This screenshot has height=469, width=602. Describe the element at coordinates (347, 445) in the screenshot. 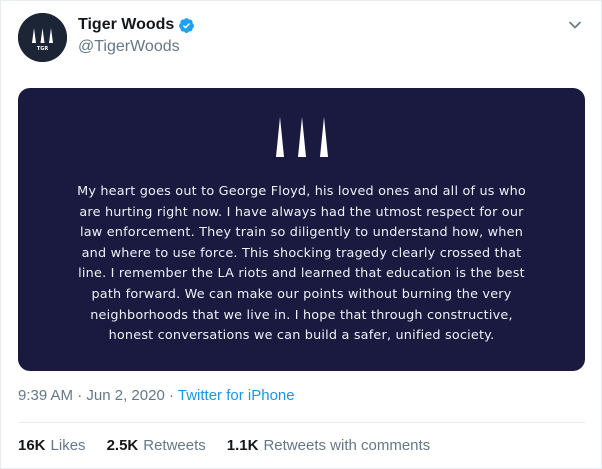

I see `quote-tweets-label: Retweets with comments` at that location.